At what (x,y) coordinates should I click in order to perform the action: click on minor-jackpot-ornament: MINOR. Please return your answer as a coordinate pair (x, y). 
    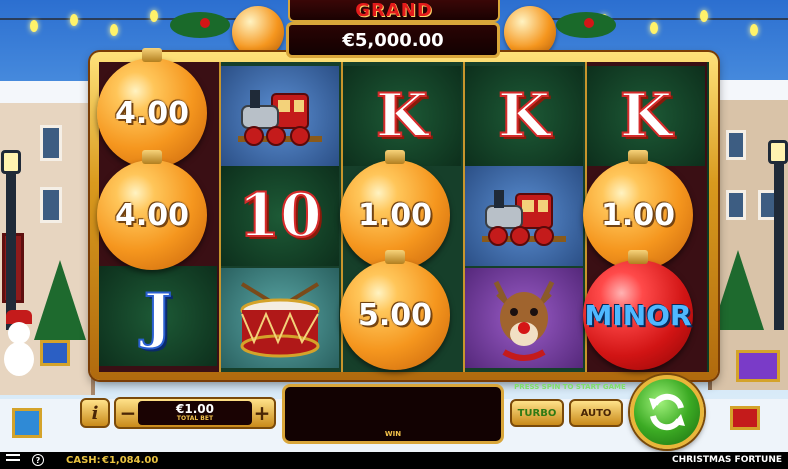
    Looking at the image, I should click on (638, 310).